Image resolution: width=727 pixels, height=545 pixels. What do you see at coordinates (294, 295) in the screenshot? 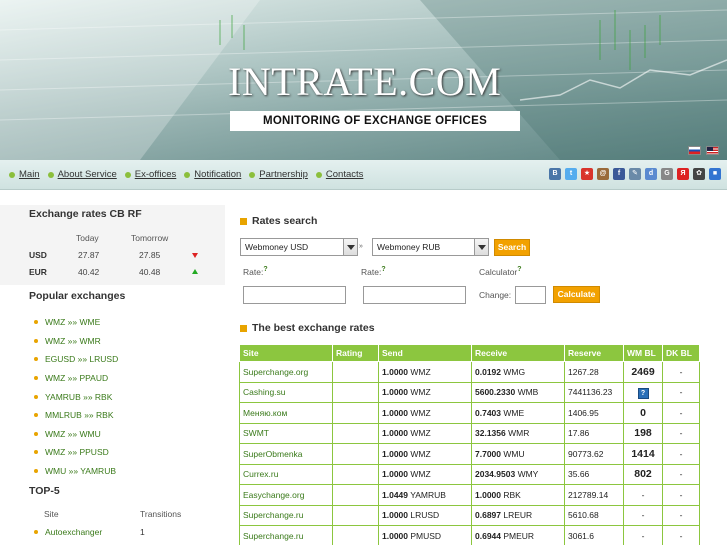
I see `rate-from-input` at bounding box center [294, 295].